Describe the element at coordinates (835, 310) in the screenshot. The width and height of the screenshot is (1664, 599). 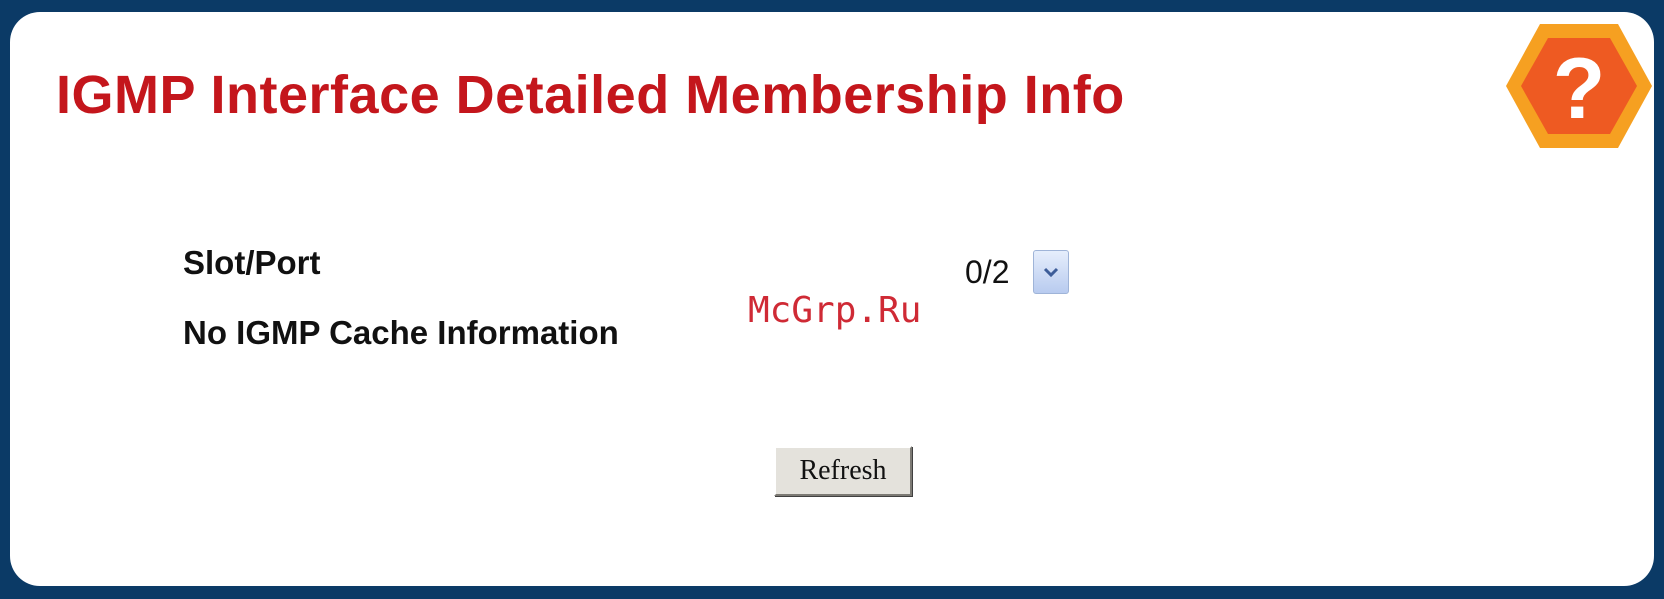
I see `watermark: McGrp.Ru` at that location.